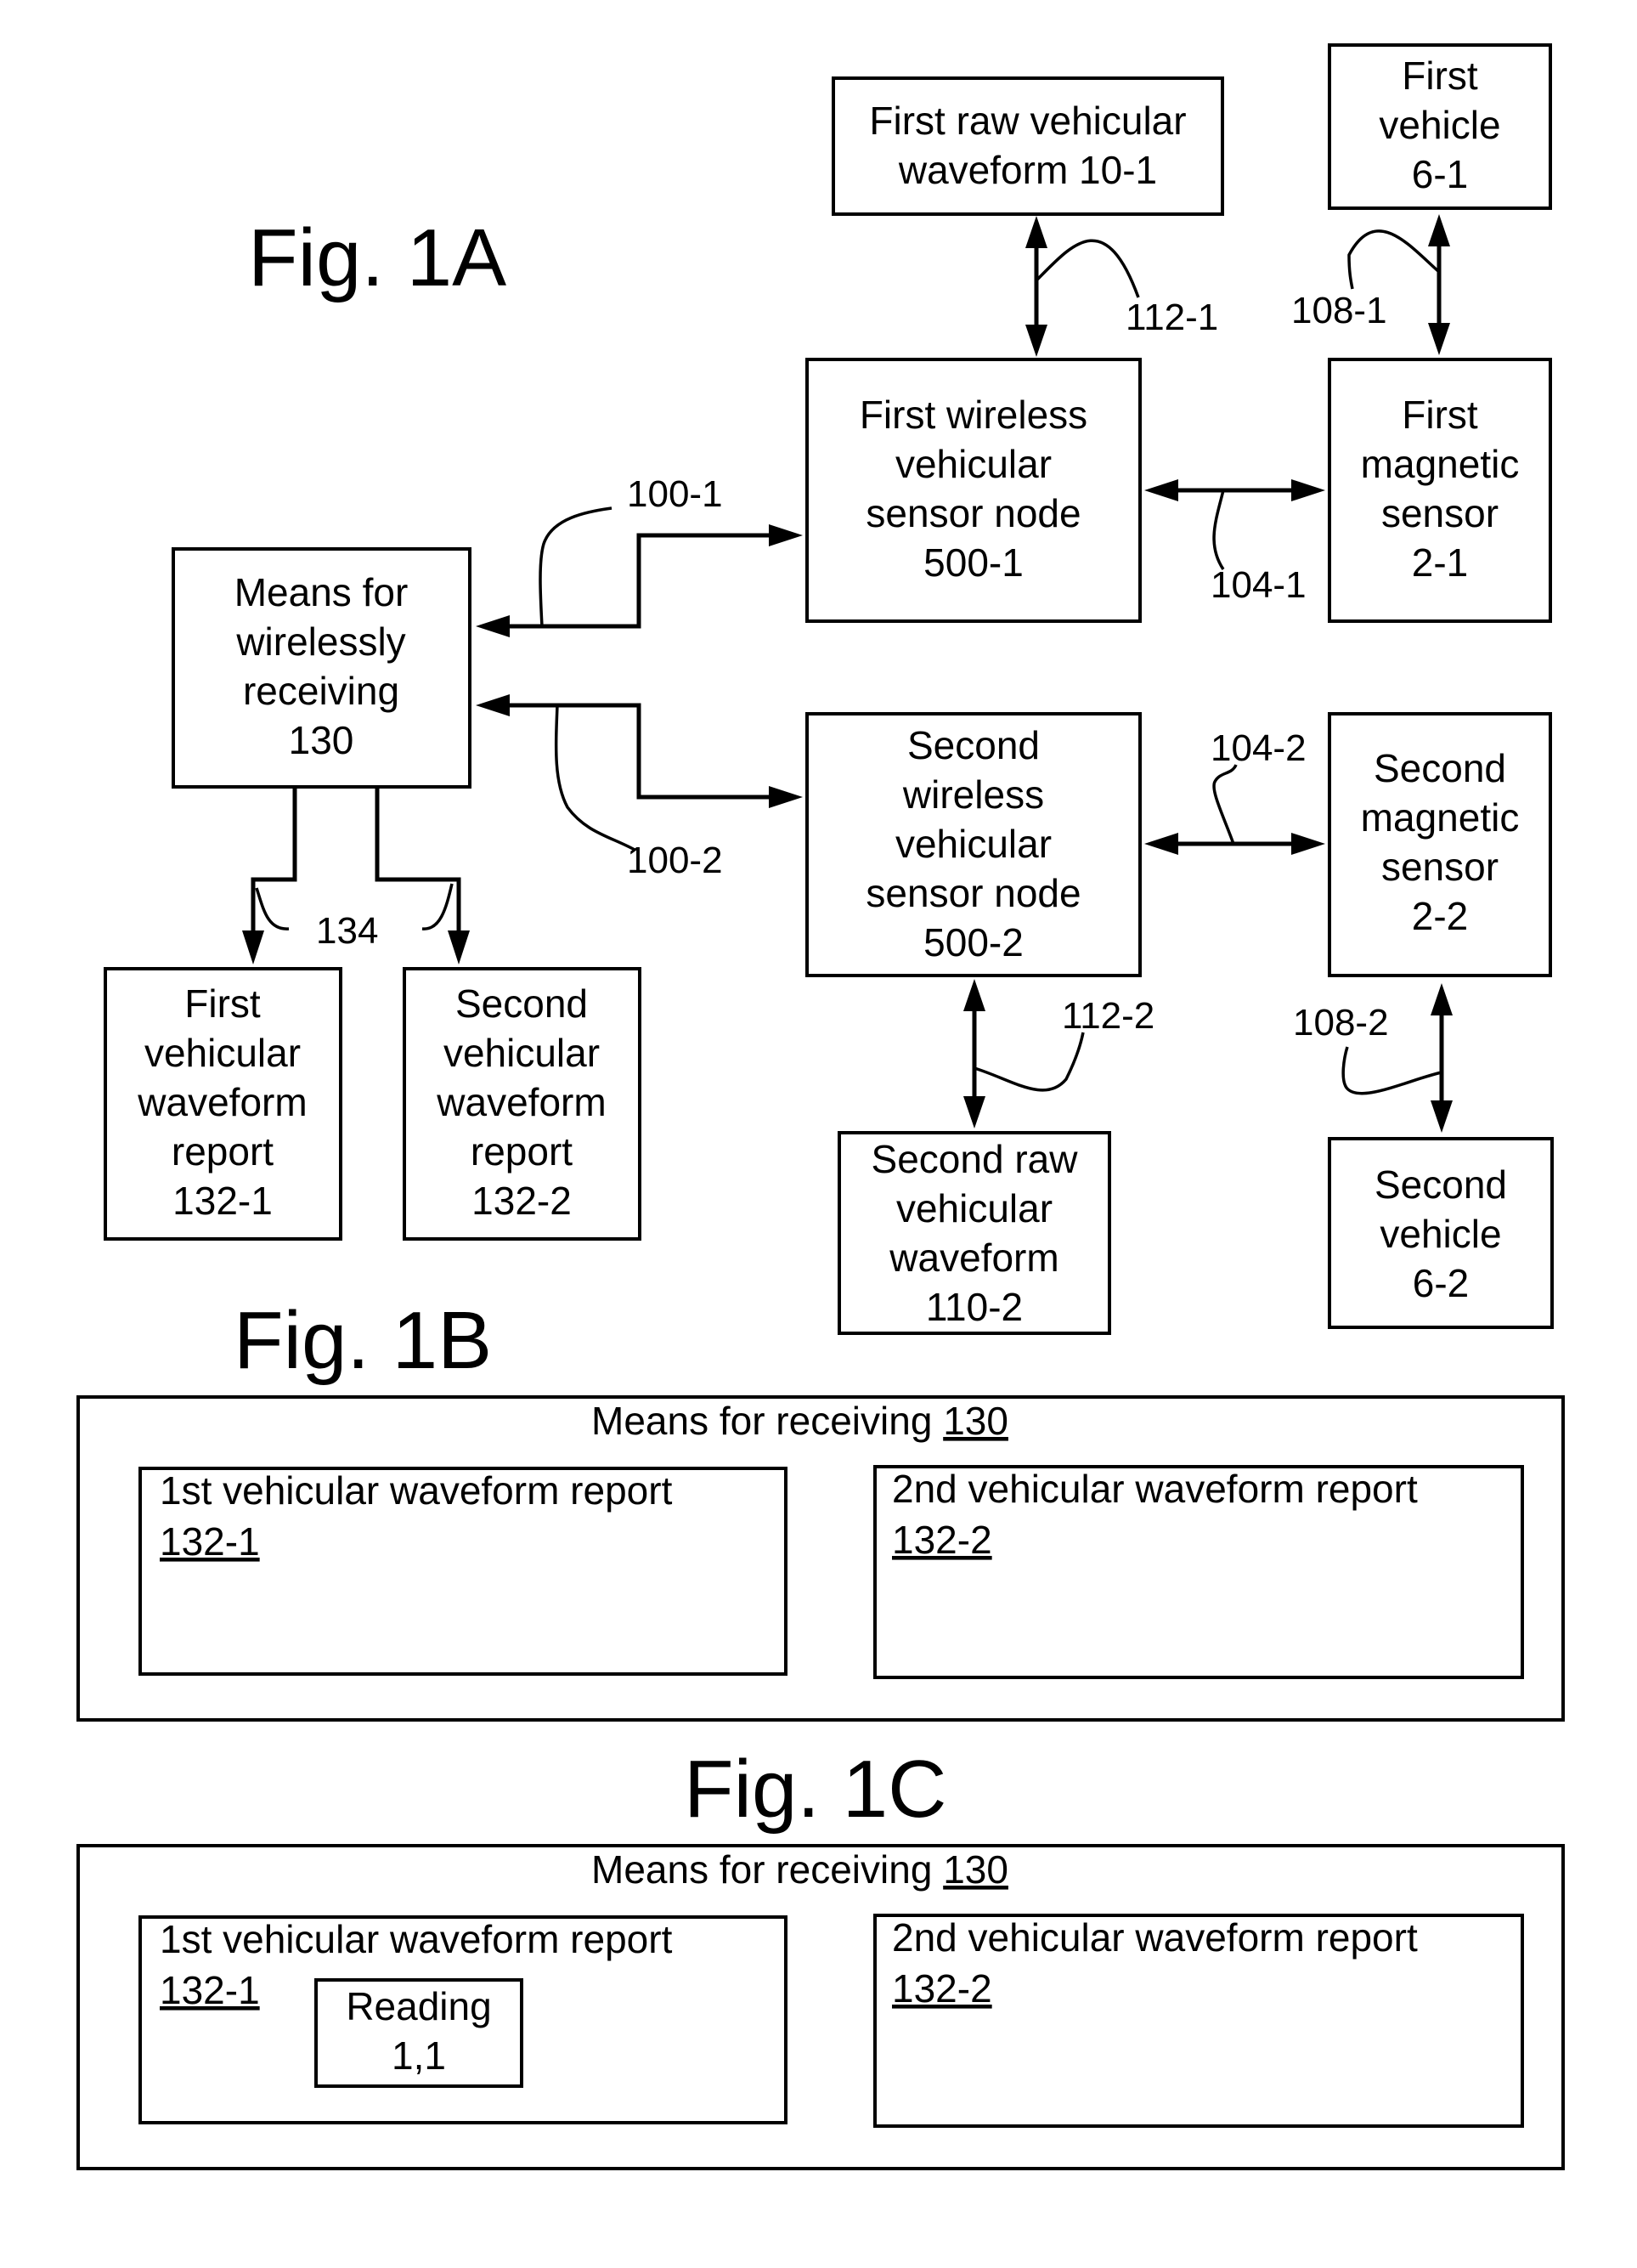 The width and height of the screenshot is (1637, 2268). What do you see at coordinates (1440, 490) in the screenshot?
I see `box-first-magnetic-sensor: First magnetic sensor 2-1` at bounding box center [1440, 490].